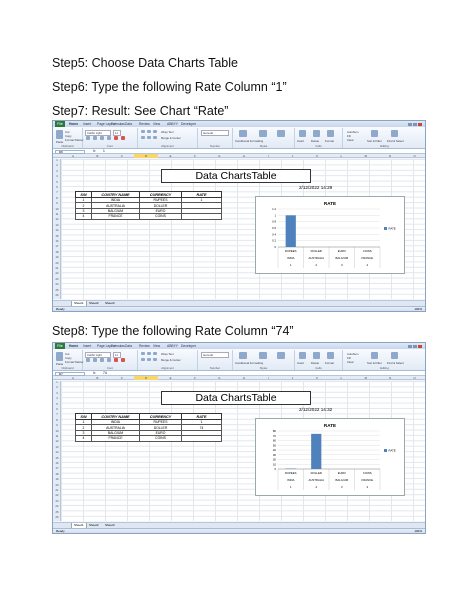 The height and width of the screenshot is (613, 474). Describe the element at coordinates (57, 404) in the screenshot. I see `row-header: 5` at that location.